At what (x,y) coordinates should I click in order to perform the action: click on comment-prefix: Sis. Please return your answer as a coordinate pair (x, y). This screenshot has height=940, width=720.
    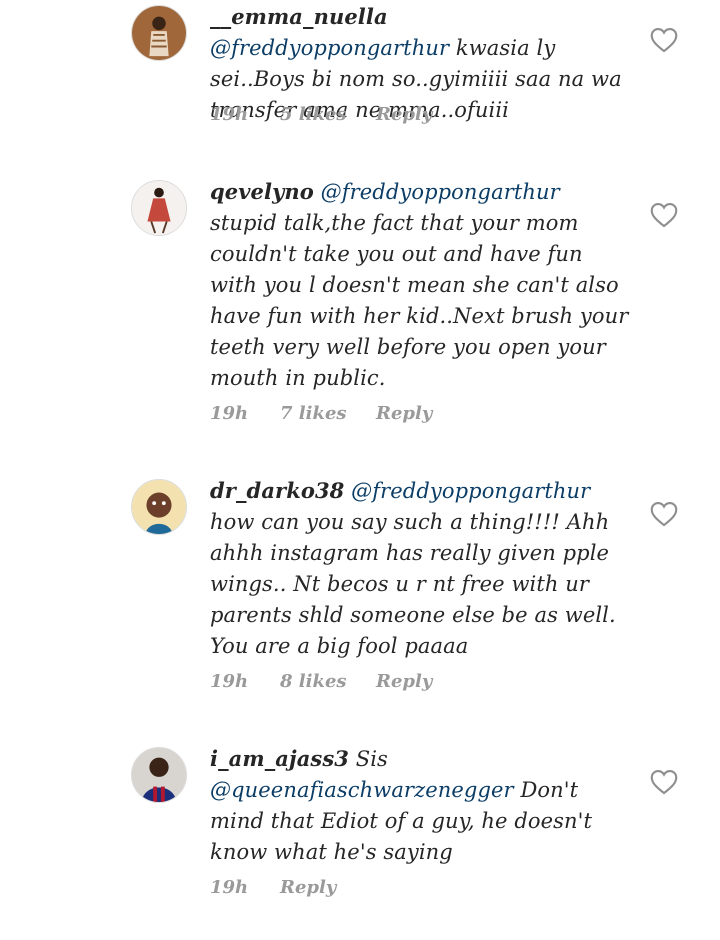
    Looking at the image, I should click on (368, 759).